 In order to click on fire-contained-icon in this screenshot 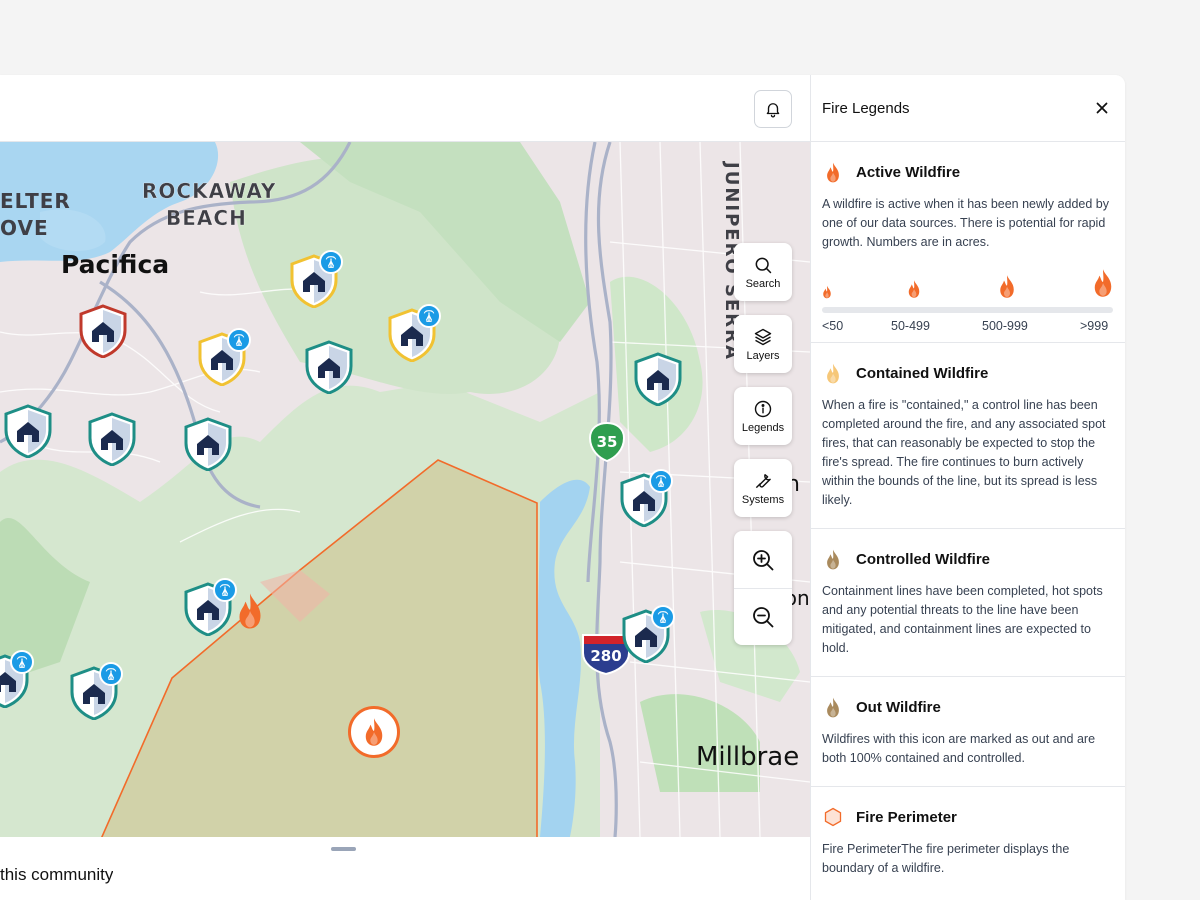, I will do `click(833, 373)`.